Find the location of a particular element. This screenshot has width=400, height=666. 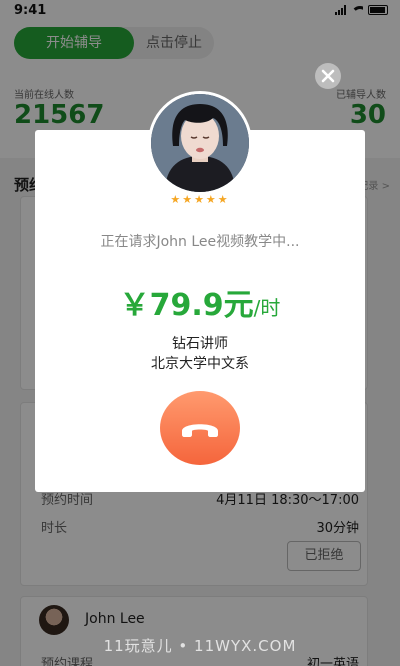

close-icon is located at coordinates (328, 76).